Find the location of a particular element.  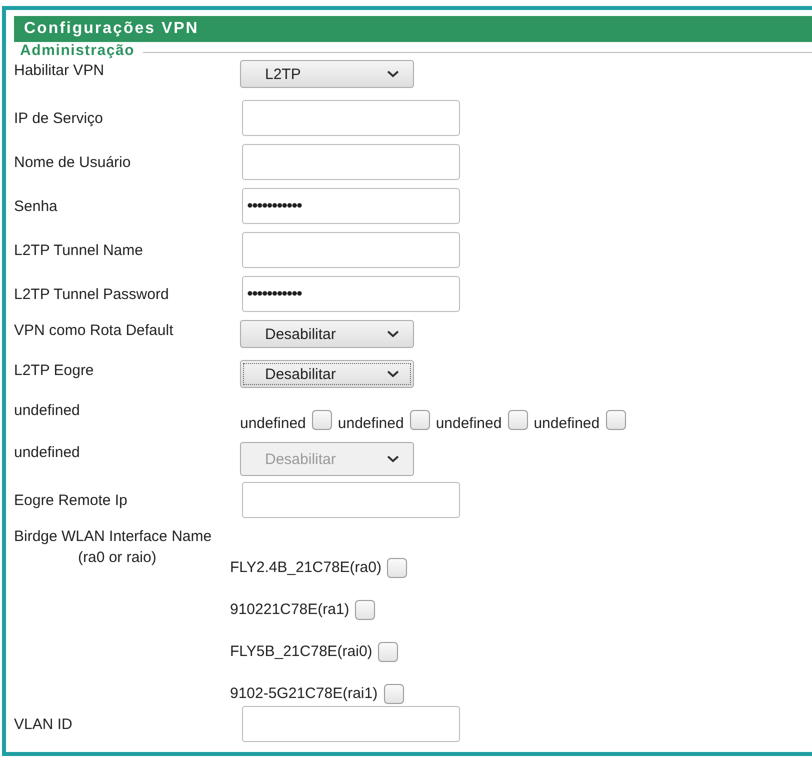

field-label: Senha is located at coordinates (36, 206).